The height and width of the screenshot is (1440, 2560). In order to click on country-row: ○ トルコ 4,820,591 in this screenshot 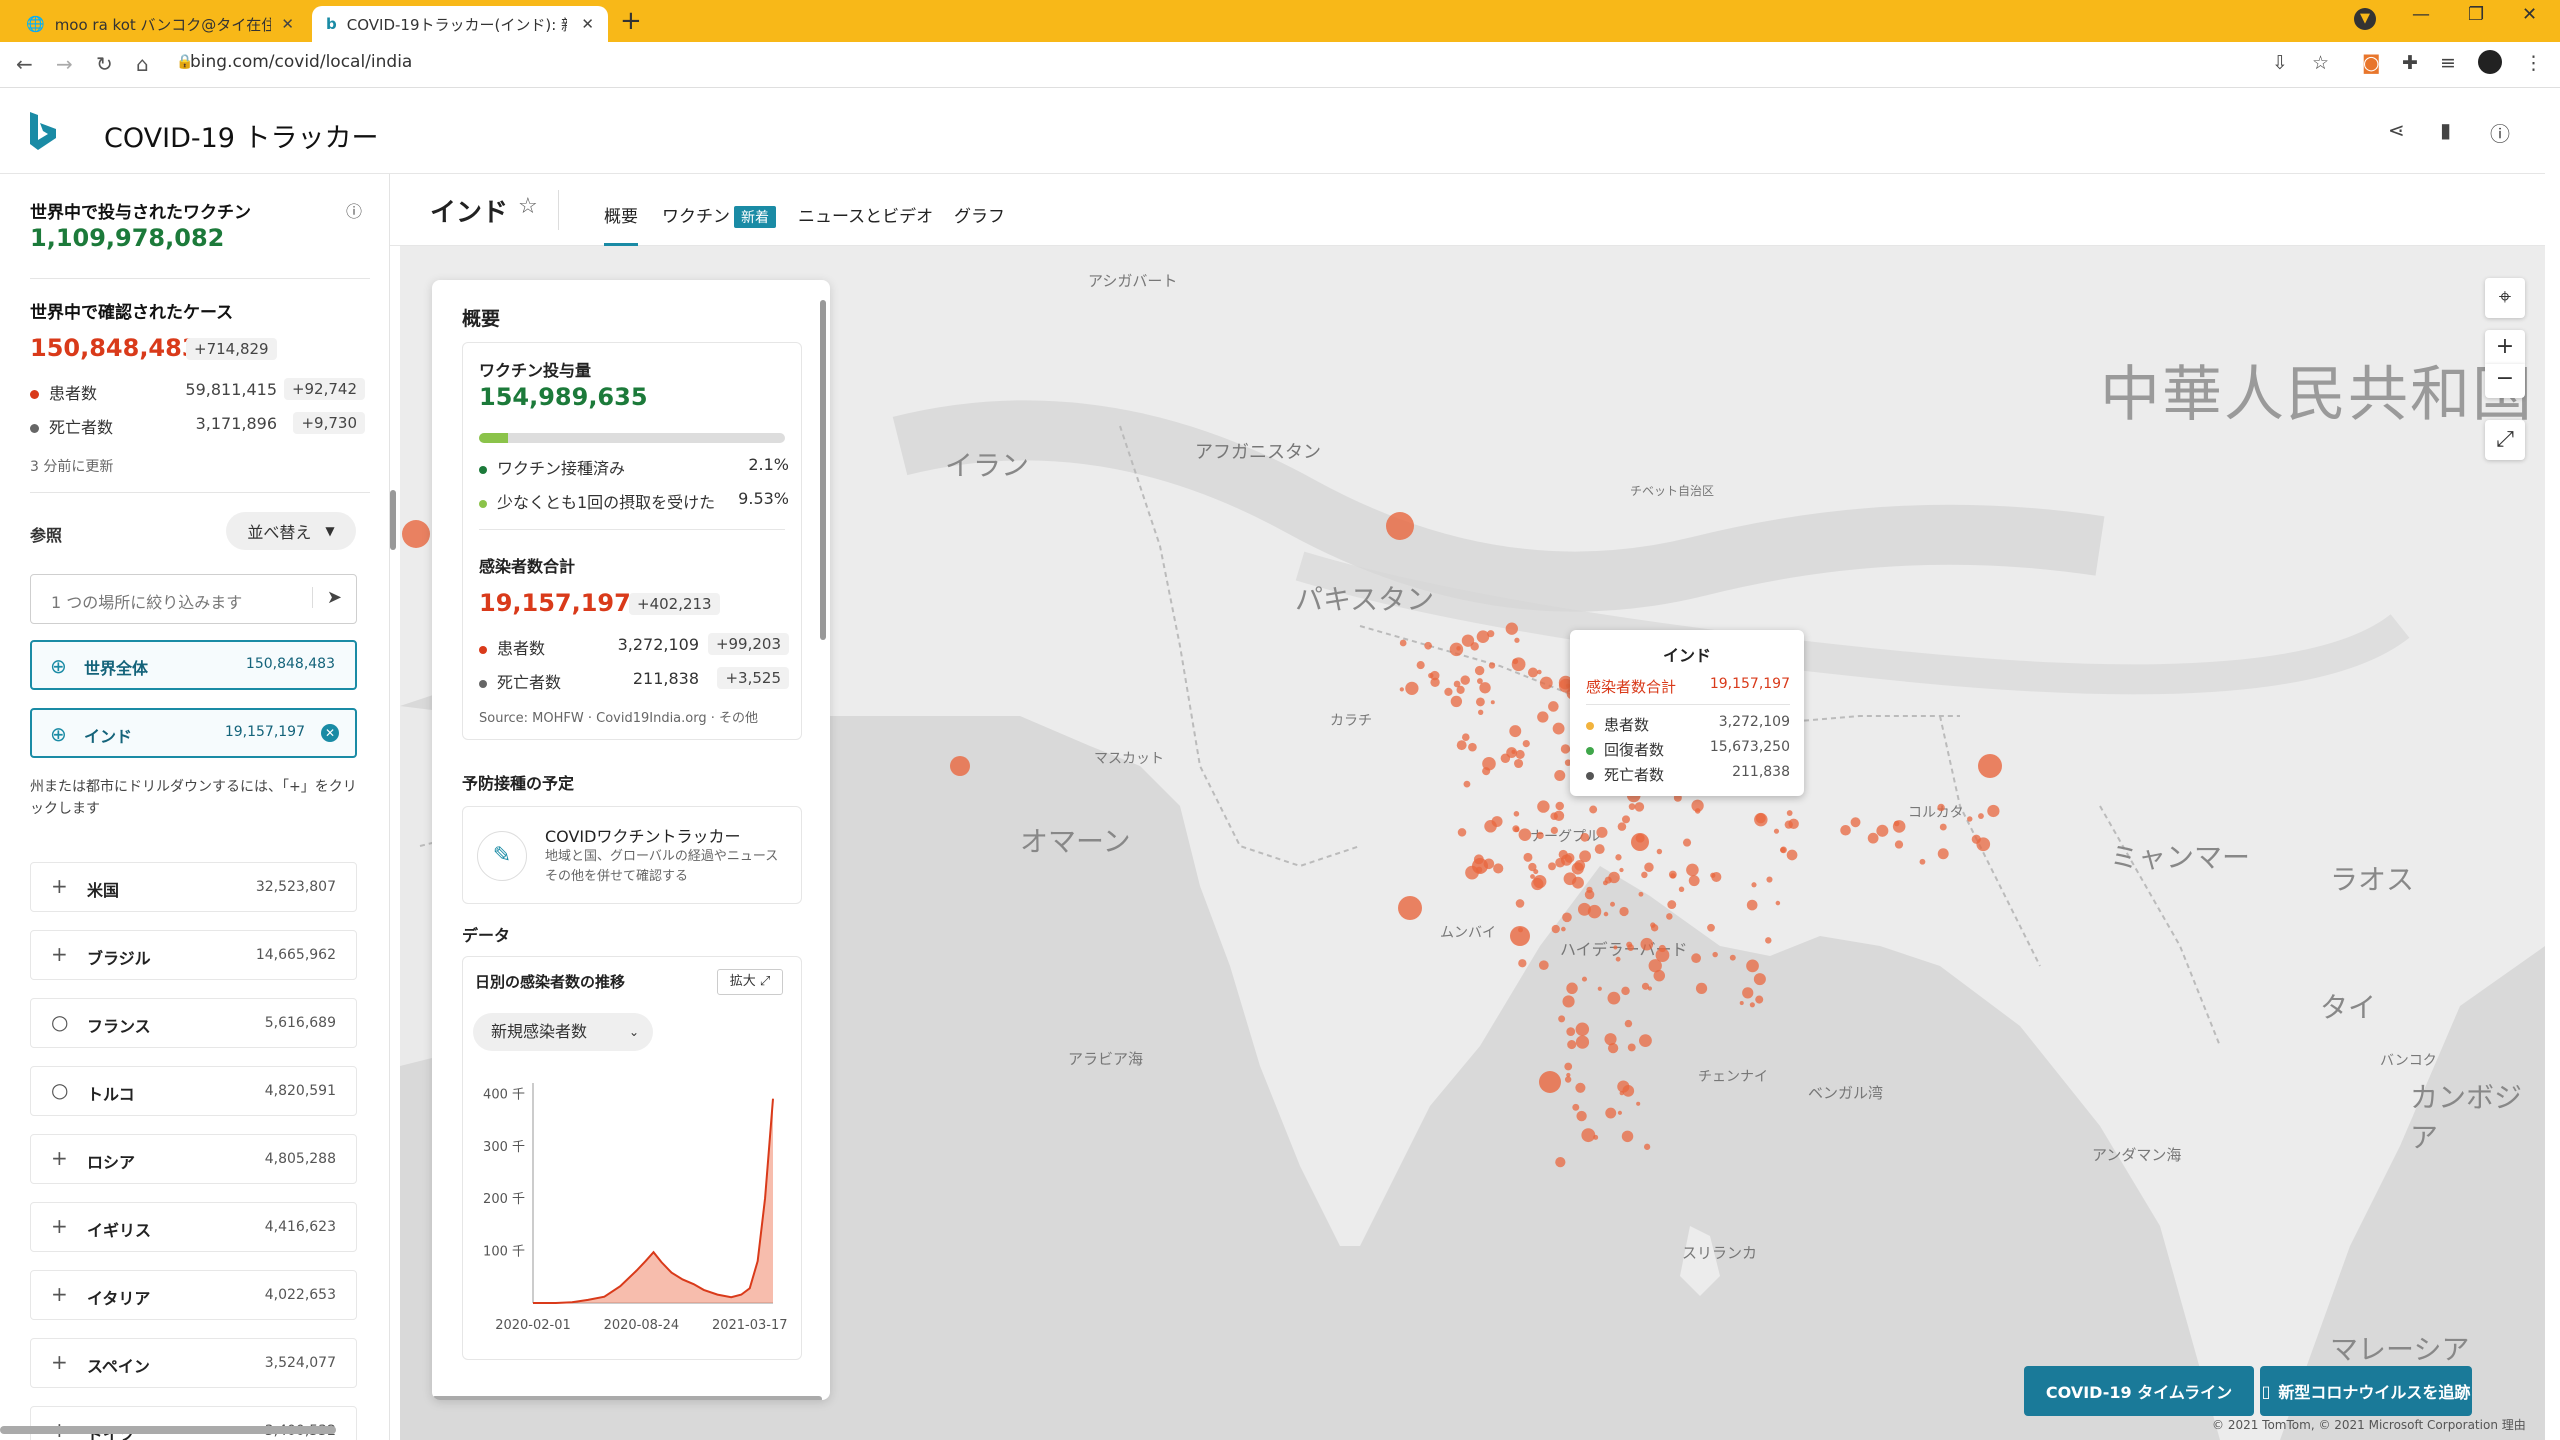, I will do `click(193, 1091)`.